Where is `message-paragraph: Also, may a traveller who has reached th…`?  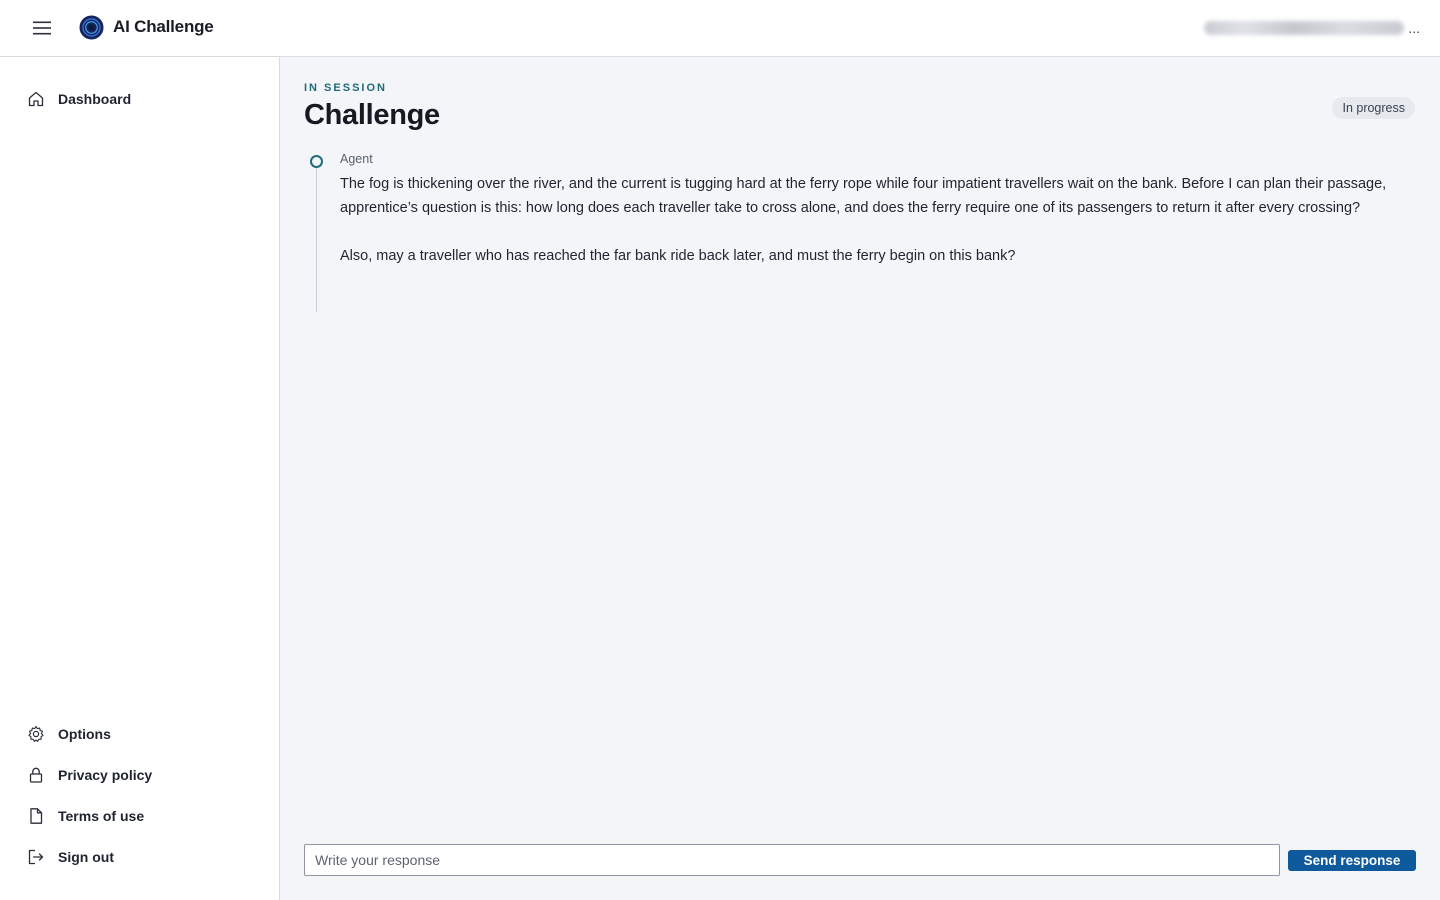 message-paragraph: Also, may a traveller who has reached th… is located at coordinates (678, 256).